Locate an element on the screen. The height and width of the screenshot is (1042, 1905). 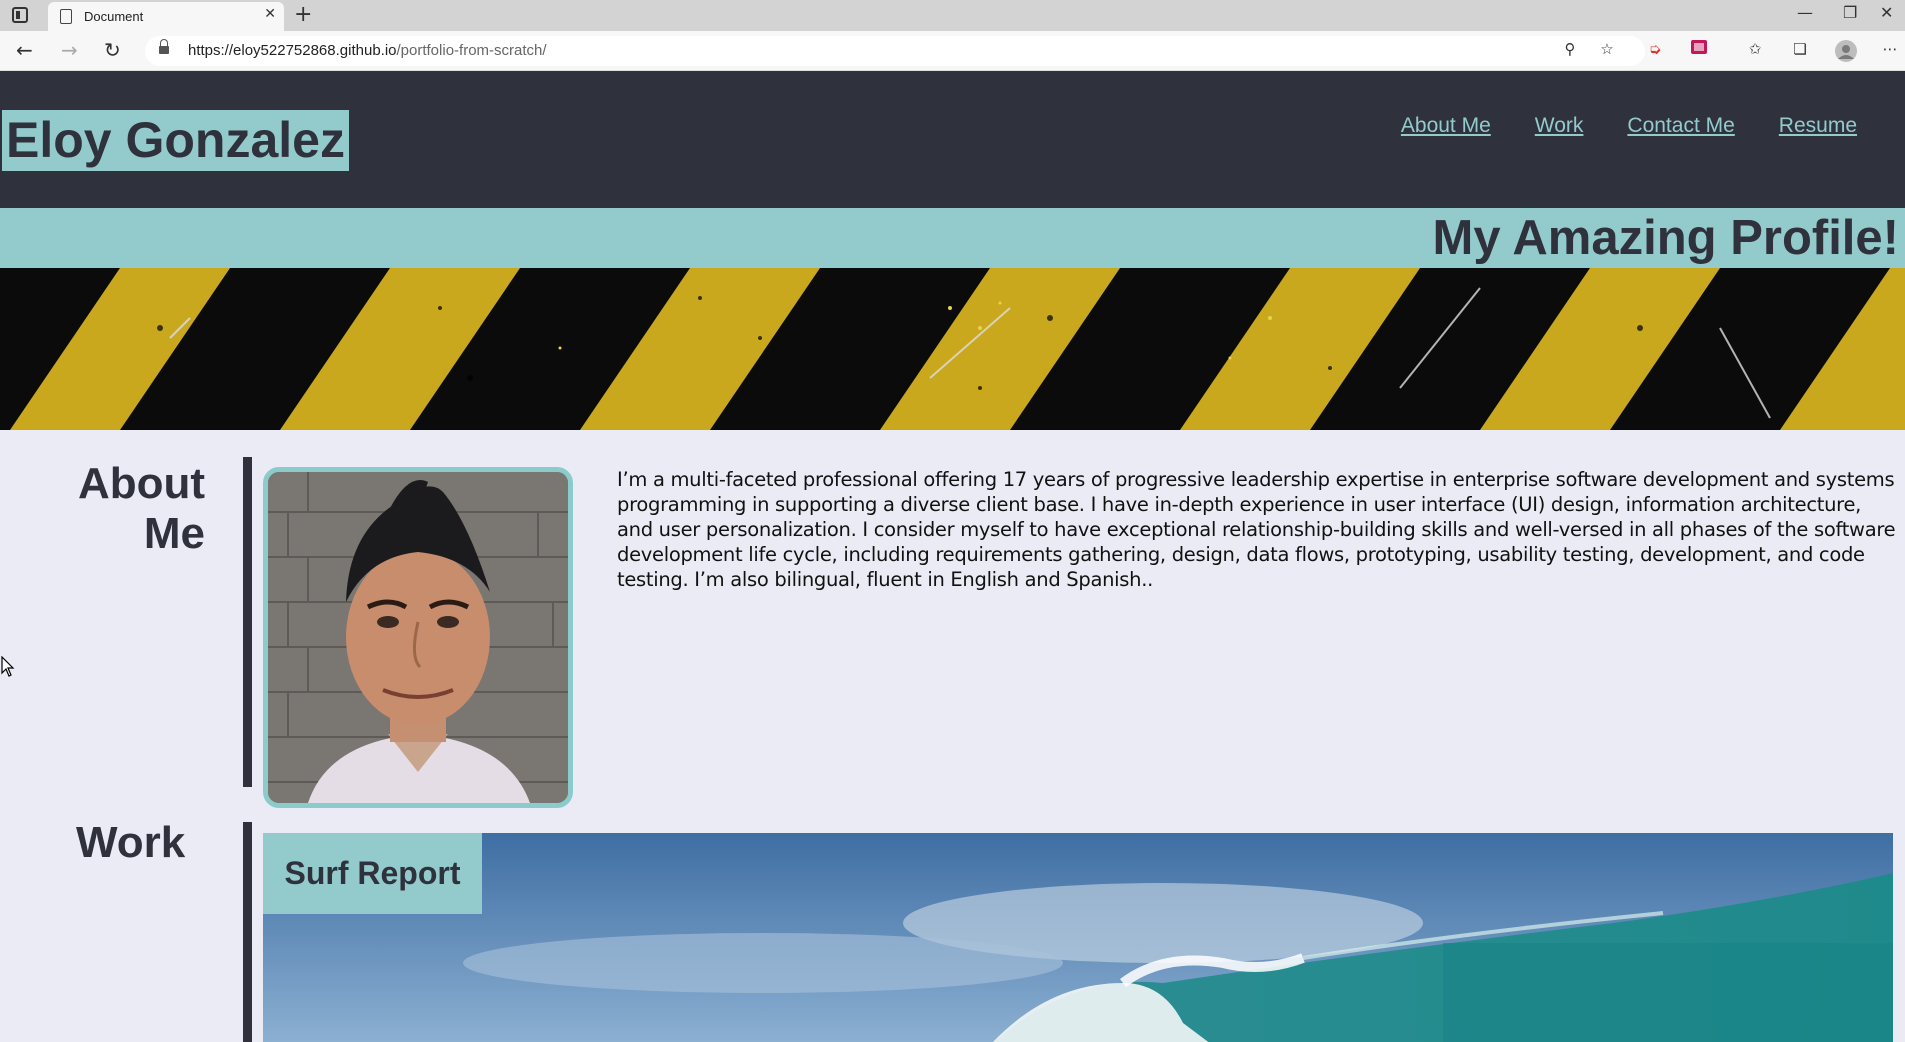
work-heading: Work is located at coordinates (131, 842).